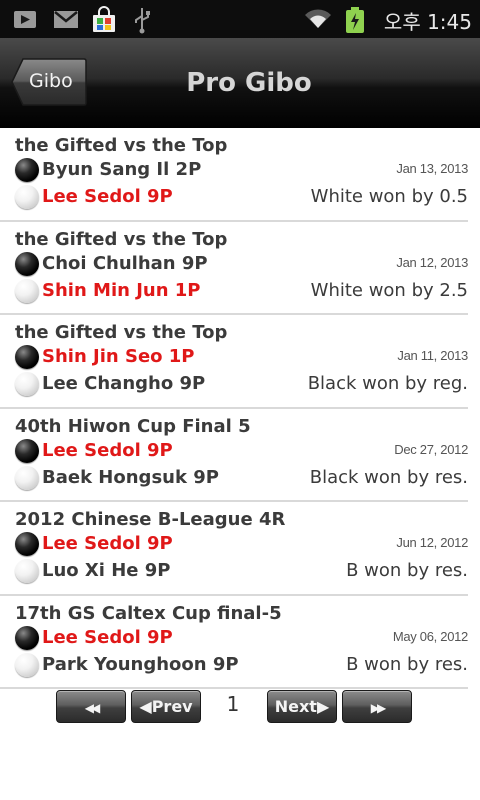  What do you see at coordinates (66, 21) in the screenshot?
I see `gmail-icon` at bounding box center [66, 21].